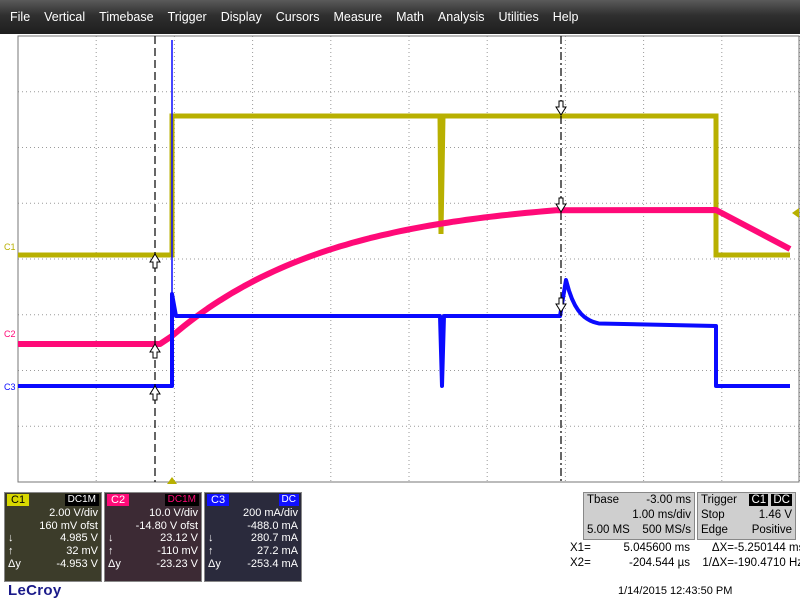  What do you see at coordinates (172, 480) in the screenshot?
I see `trigger-position-icon` at bounding box center [172, 480].